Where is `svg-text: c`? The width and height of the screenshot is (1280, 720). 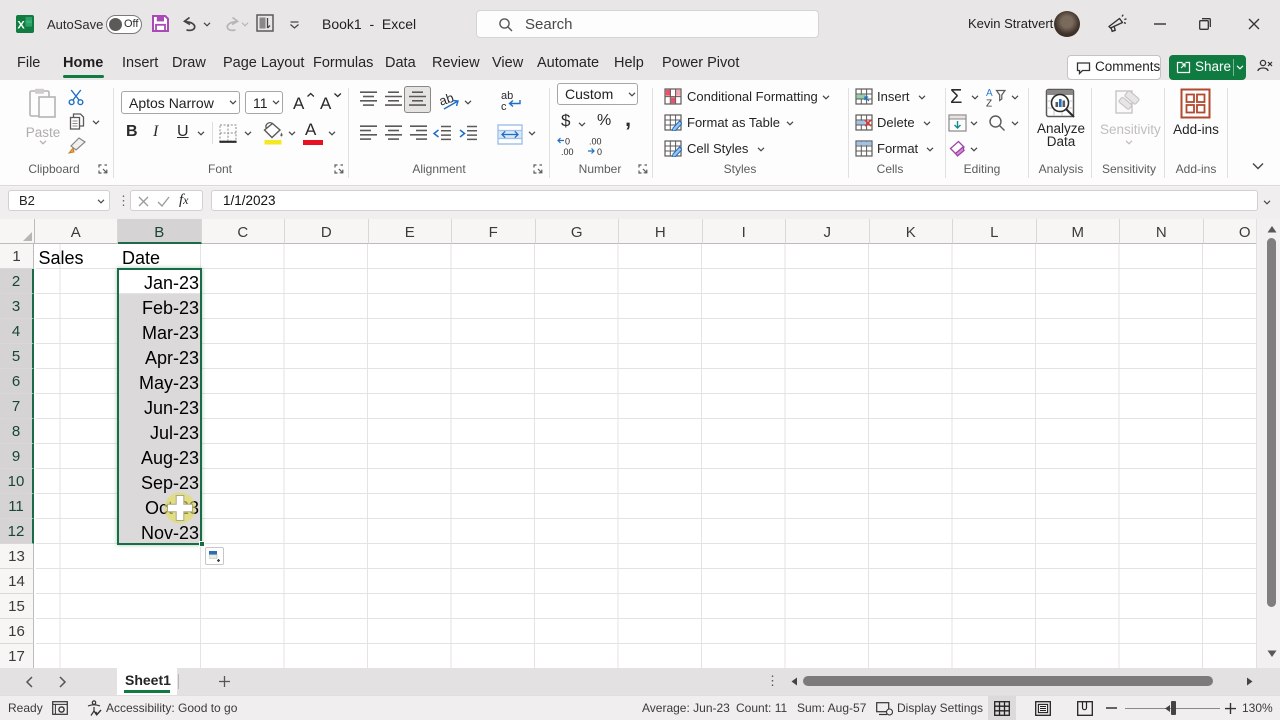
svg-text: c is located at coordinates (504, 106).